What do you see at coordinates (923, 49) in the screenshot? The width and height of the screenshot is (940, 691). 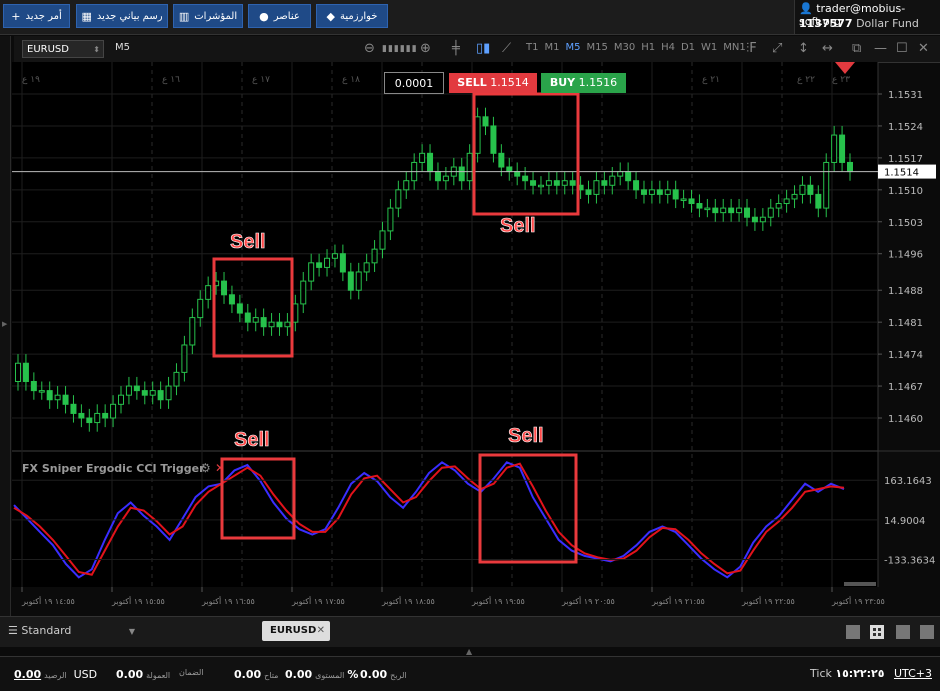 I see `close-icon: ✕` at bounding box center [923, 49].